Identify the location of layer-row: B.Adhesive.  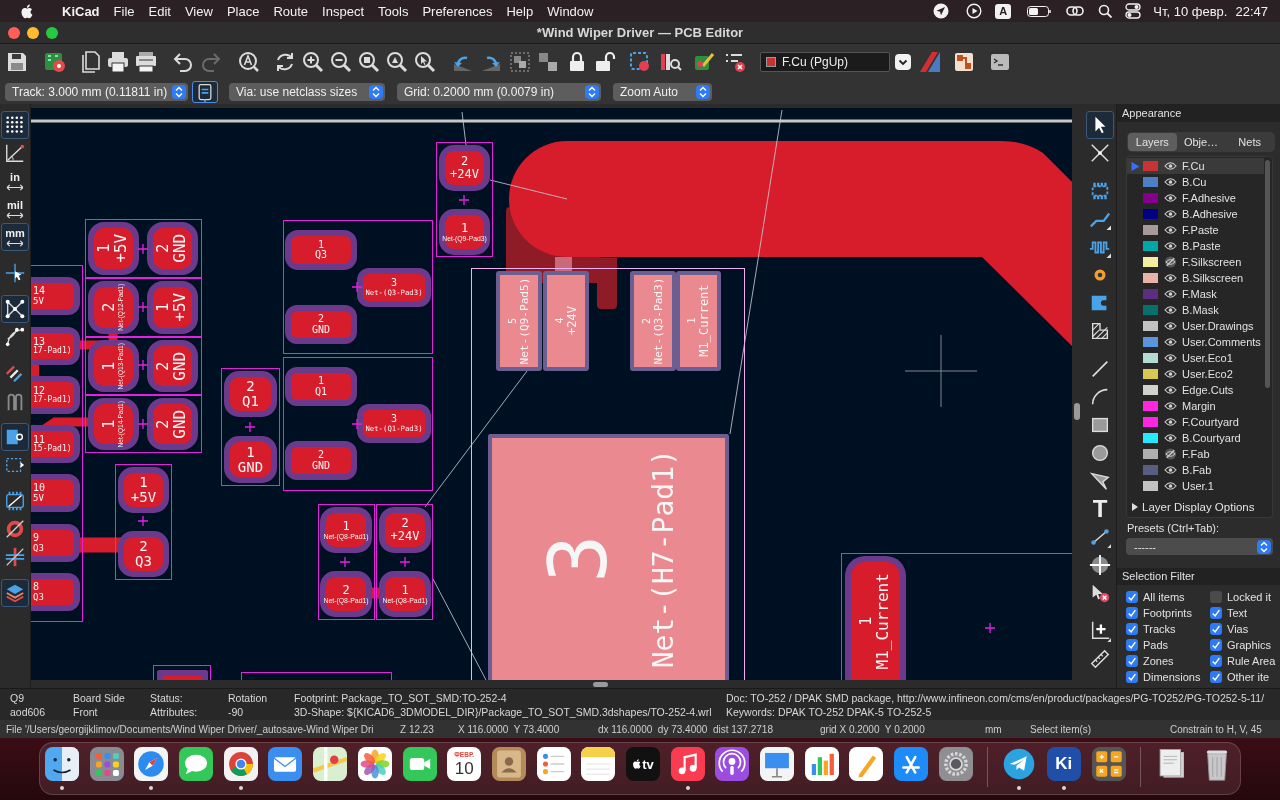
(1195, 214).